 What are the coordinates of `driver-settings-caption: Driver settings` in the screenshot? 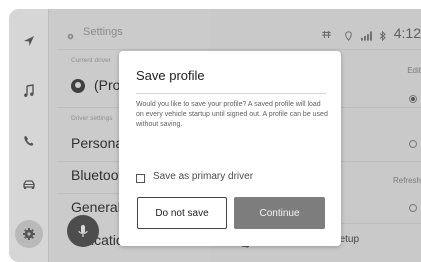 It's located at (92, 118).